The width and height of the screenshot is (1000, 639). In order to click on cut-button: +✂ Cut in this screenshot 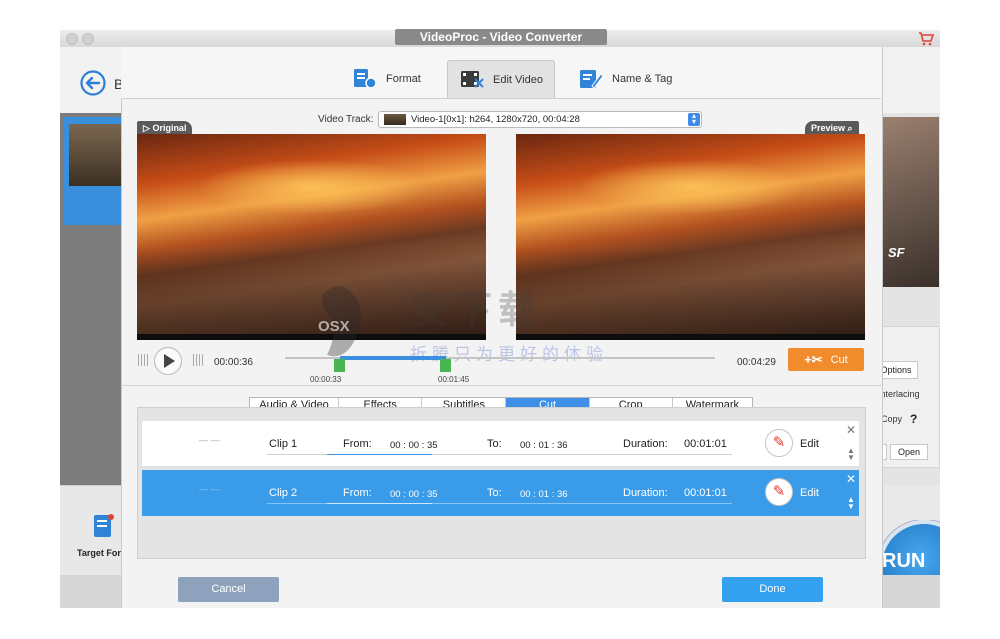, I will do `click(826, 359)`.